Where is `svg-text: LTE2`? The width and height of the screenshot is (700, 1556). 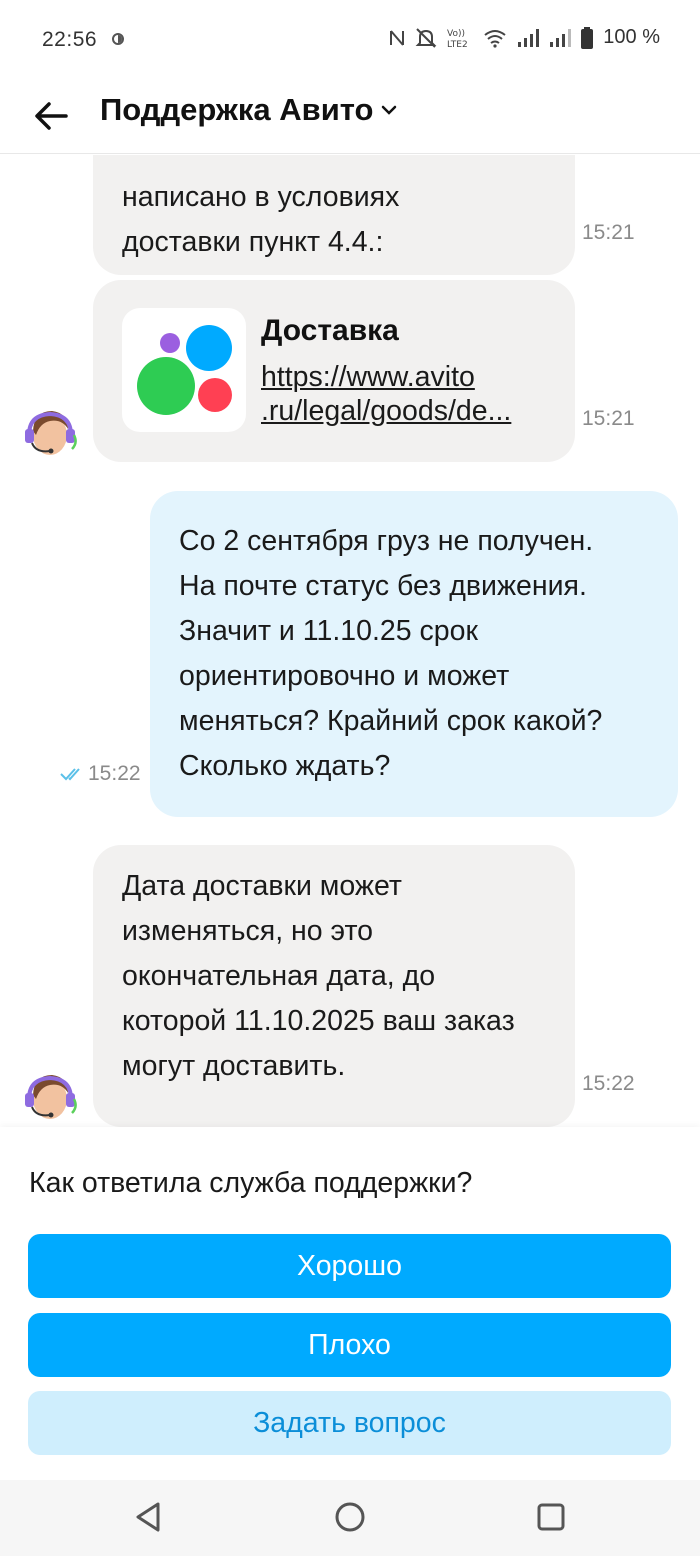 svg-text: LTE2 is located at coordinates (457, 44).